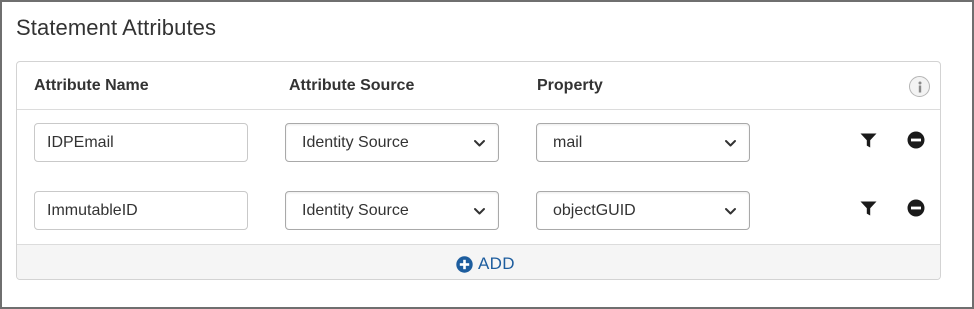 This screenshot has width=974, height=309. Describe the element at coordinates (919, 86) in the screenshot. I see `info-icon` at that location.